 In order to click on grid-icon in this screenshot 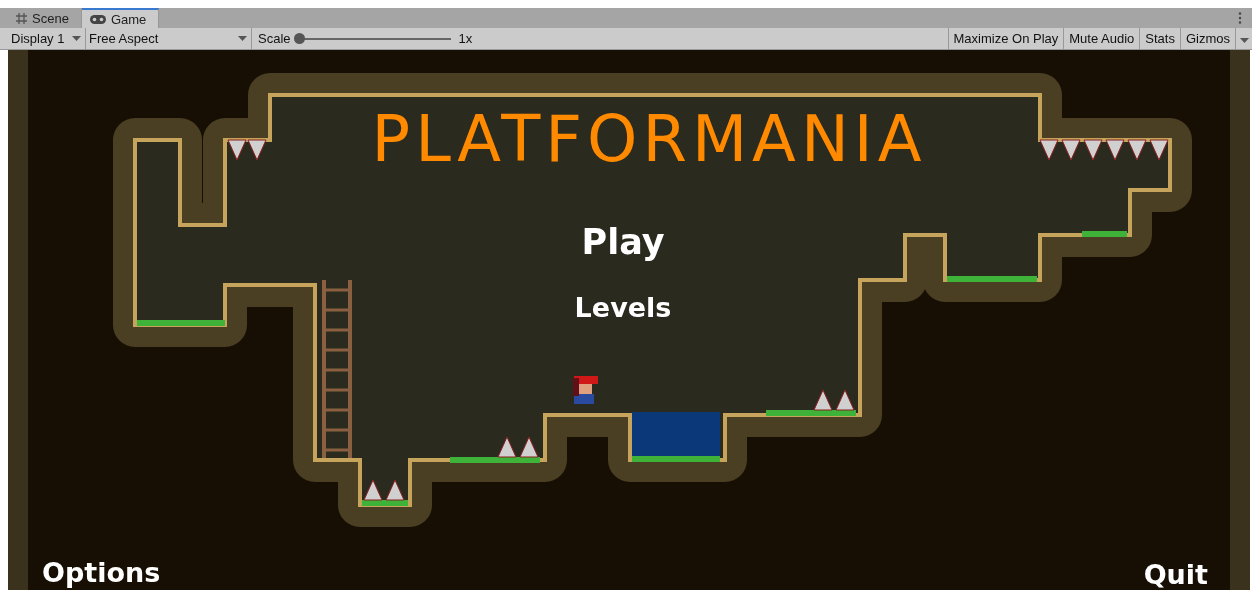, I will do `click(21, 18)`.